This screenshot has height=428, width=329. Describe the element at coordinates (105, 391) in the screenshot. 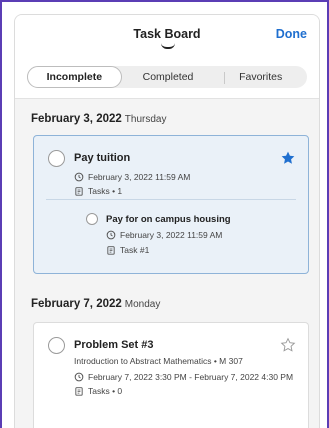

I see `tasks-count: Tasks • 0` at that location.